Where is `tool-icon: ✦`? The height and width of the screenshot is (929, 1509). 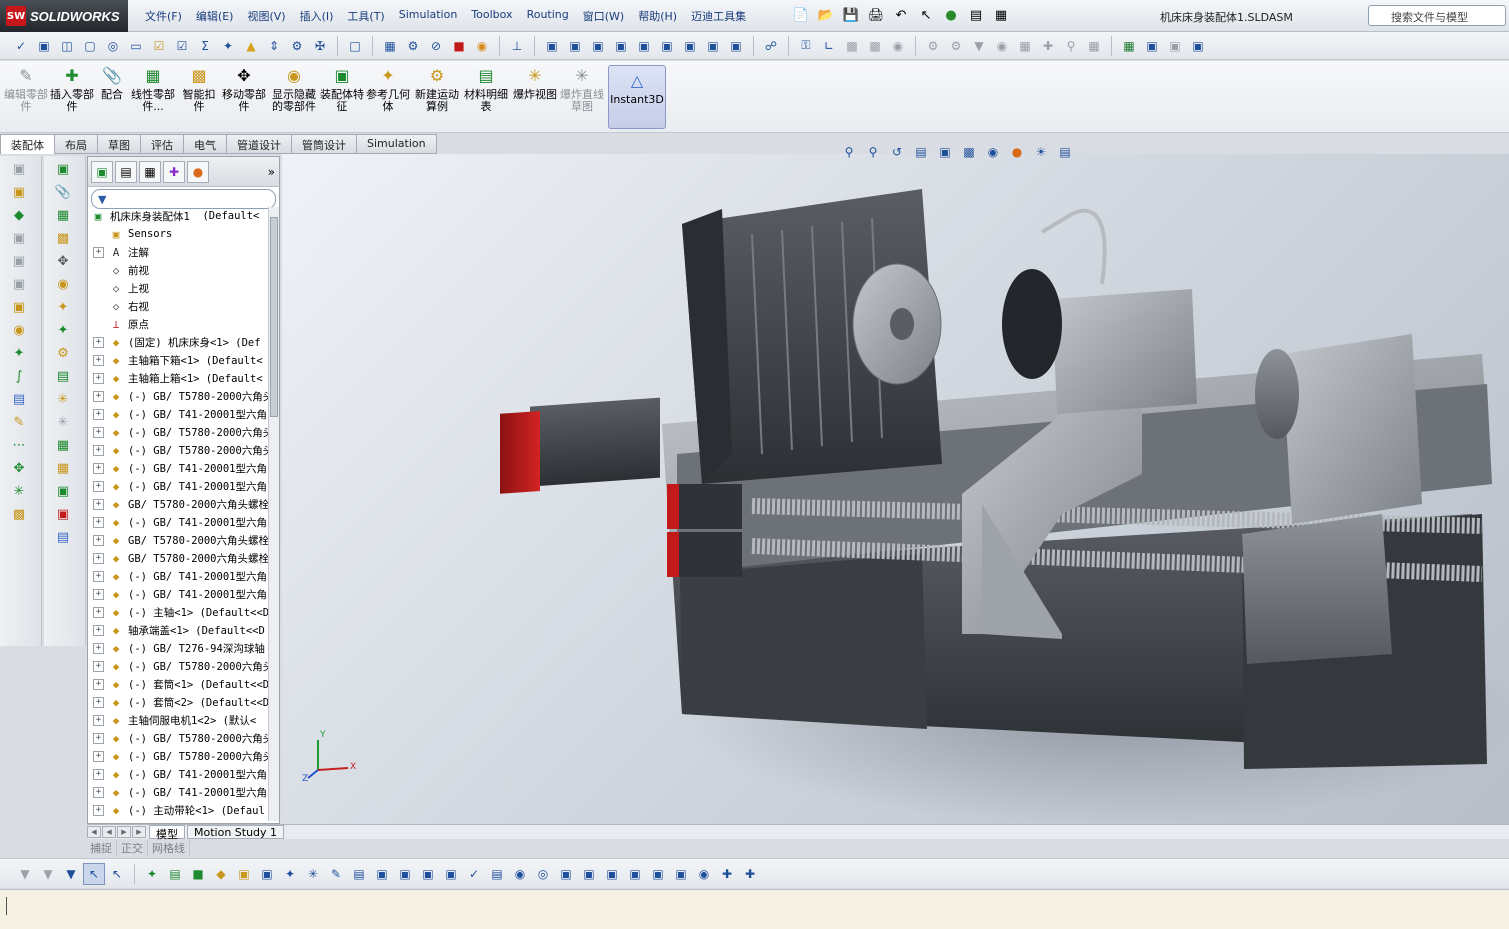 tool-icon: ✦ is located at coordinates (63, 307).